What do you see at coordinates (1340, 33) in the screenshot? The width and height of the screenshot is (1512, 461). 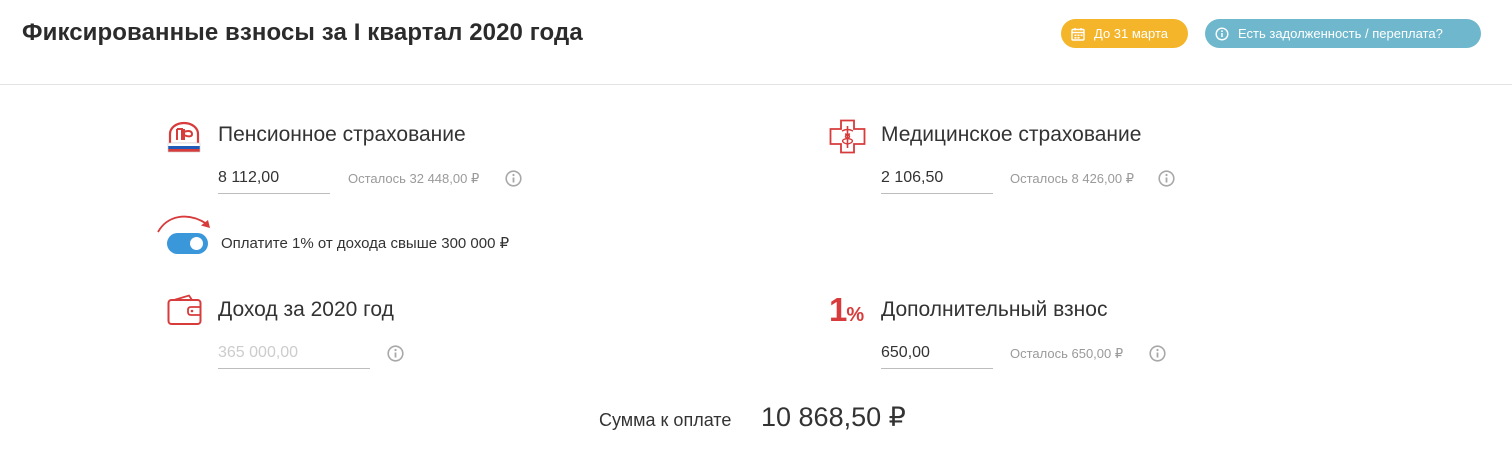 I see `debt-overpayment-label: Есть задолженность / переплата?` at bounding box center [1340, 33].